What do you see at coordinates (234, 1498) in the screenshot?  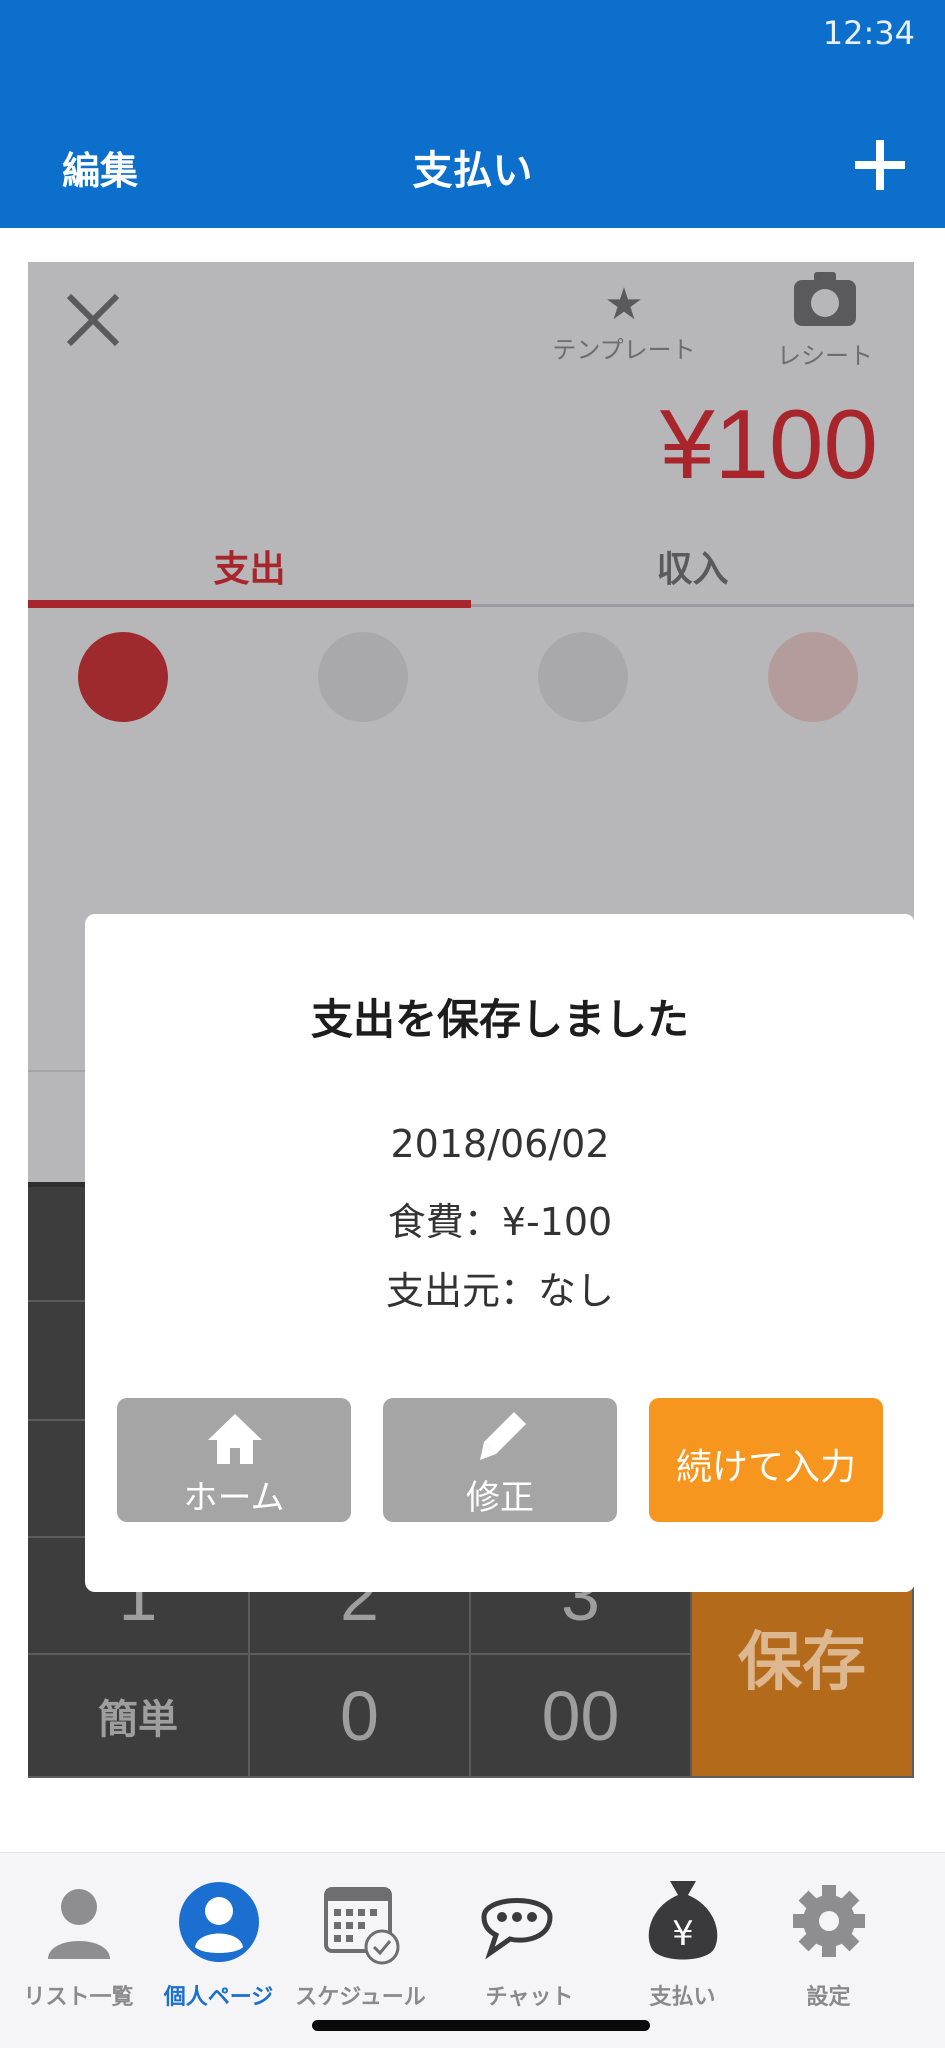 I see `home-button-label: ホーム` at bounding box center [234, 1498].